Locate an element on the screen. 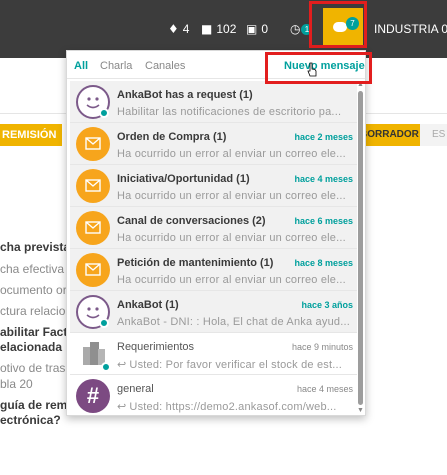  annotation-highlight-messaging is located at coordinates (338, 24).